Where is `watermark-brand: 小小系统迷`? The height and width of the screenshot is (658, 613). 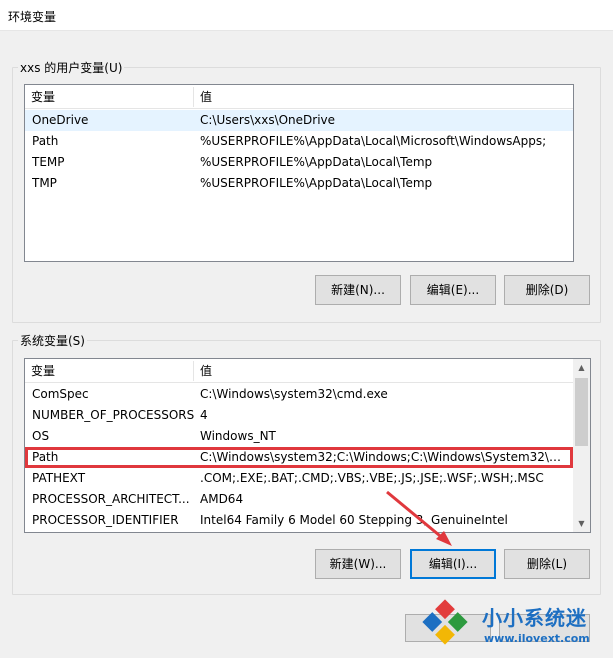
watermark-brand: 小小系统迷 is located at coordinates (534, 618).